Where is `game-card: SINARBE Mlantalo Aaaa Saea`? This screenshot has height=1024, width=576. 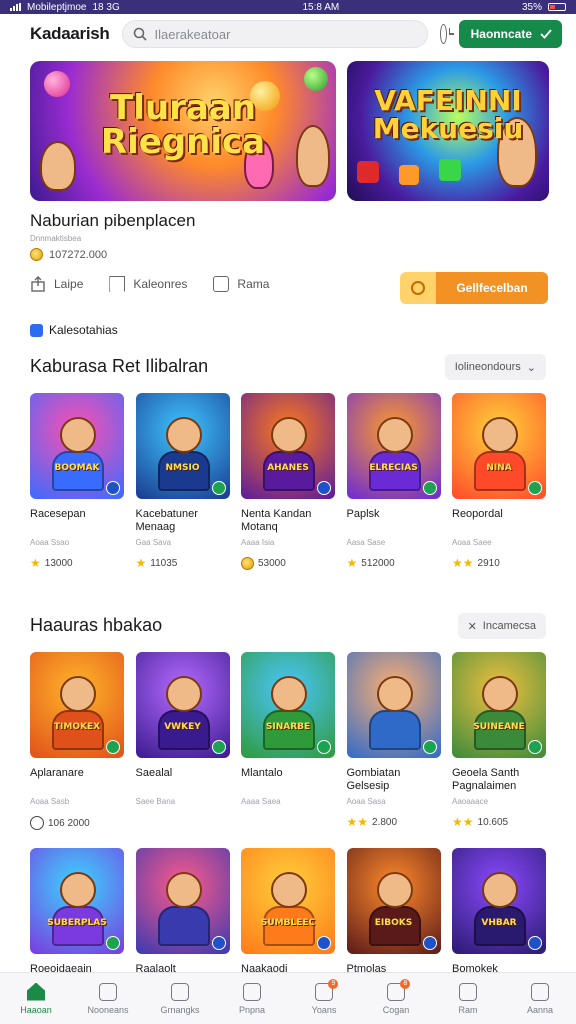 game-card: SINARBE Mlantalo Aaaa Saea is located at coordinates (288, 741).